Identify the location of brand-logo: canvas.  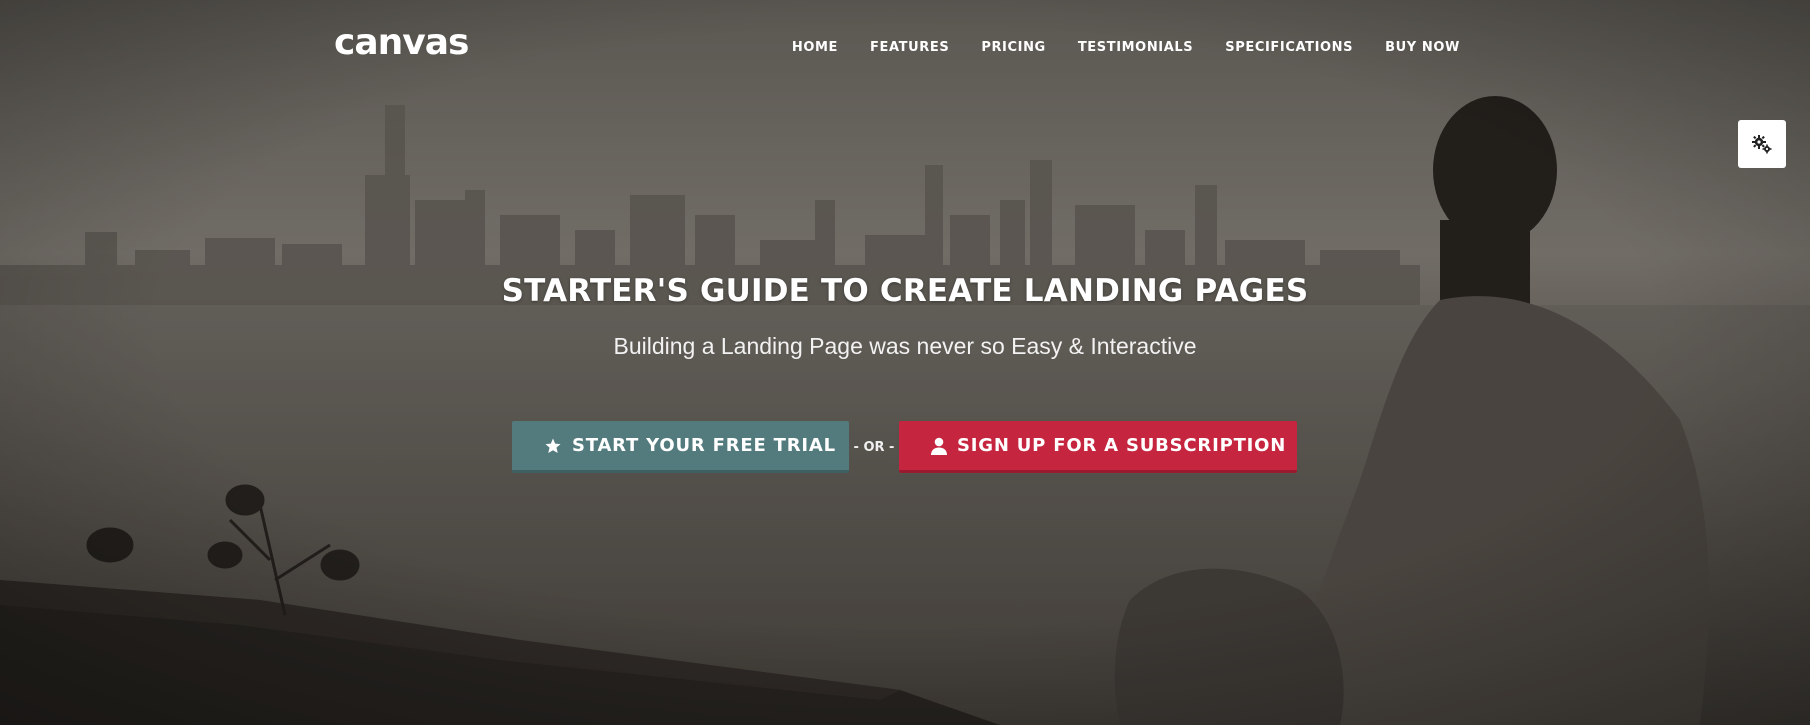
(401, 42).